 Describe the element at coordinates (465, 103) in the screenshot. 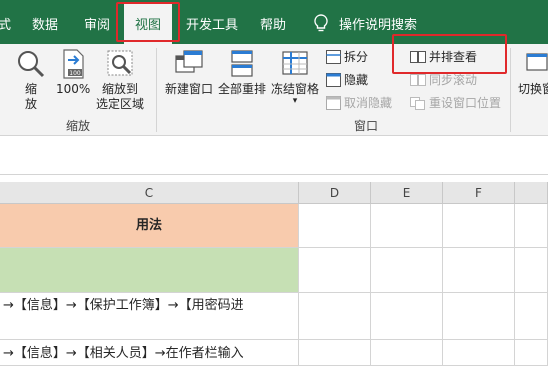

I see `reset-window-label: 重设窗口位置` at that location.